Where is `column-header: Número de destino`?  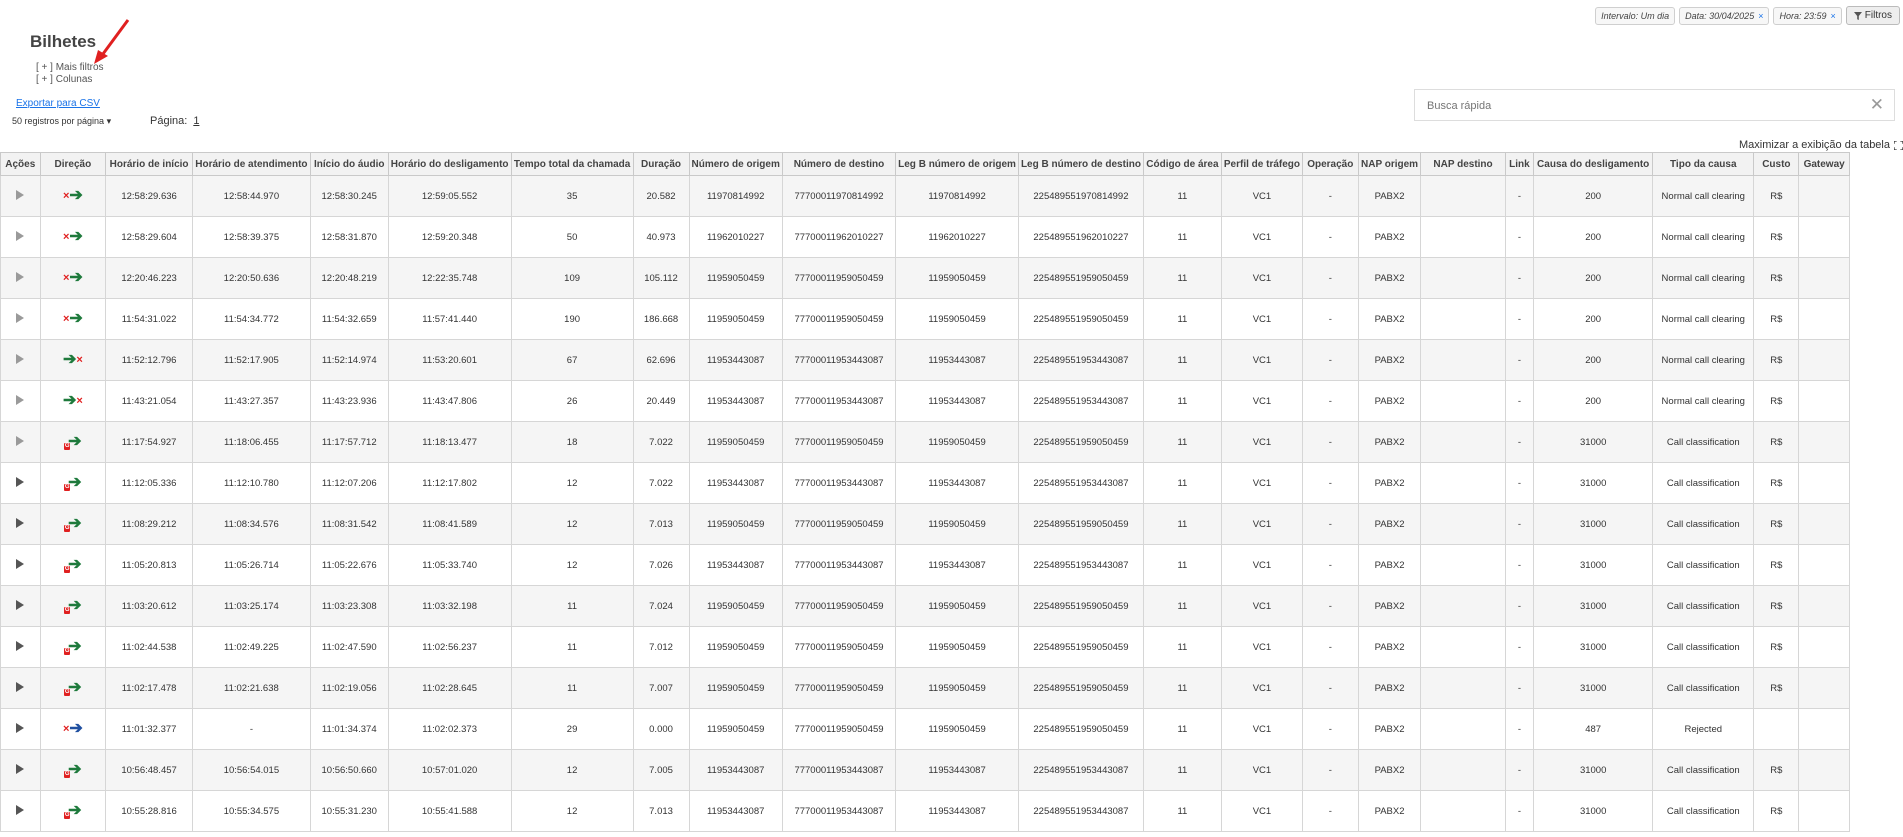 column-header: Número de destino is located at coordinates (839, 164).